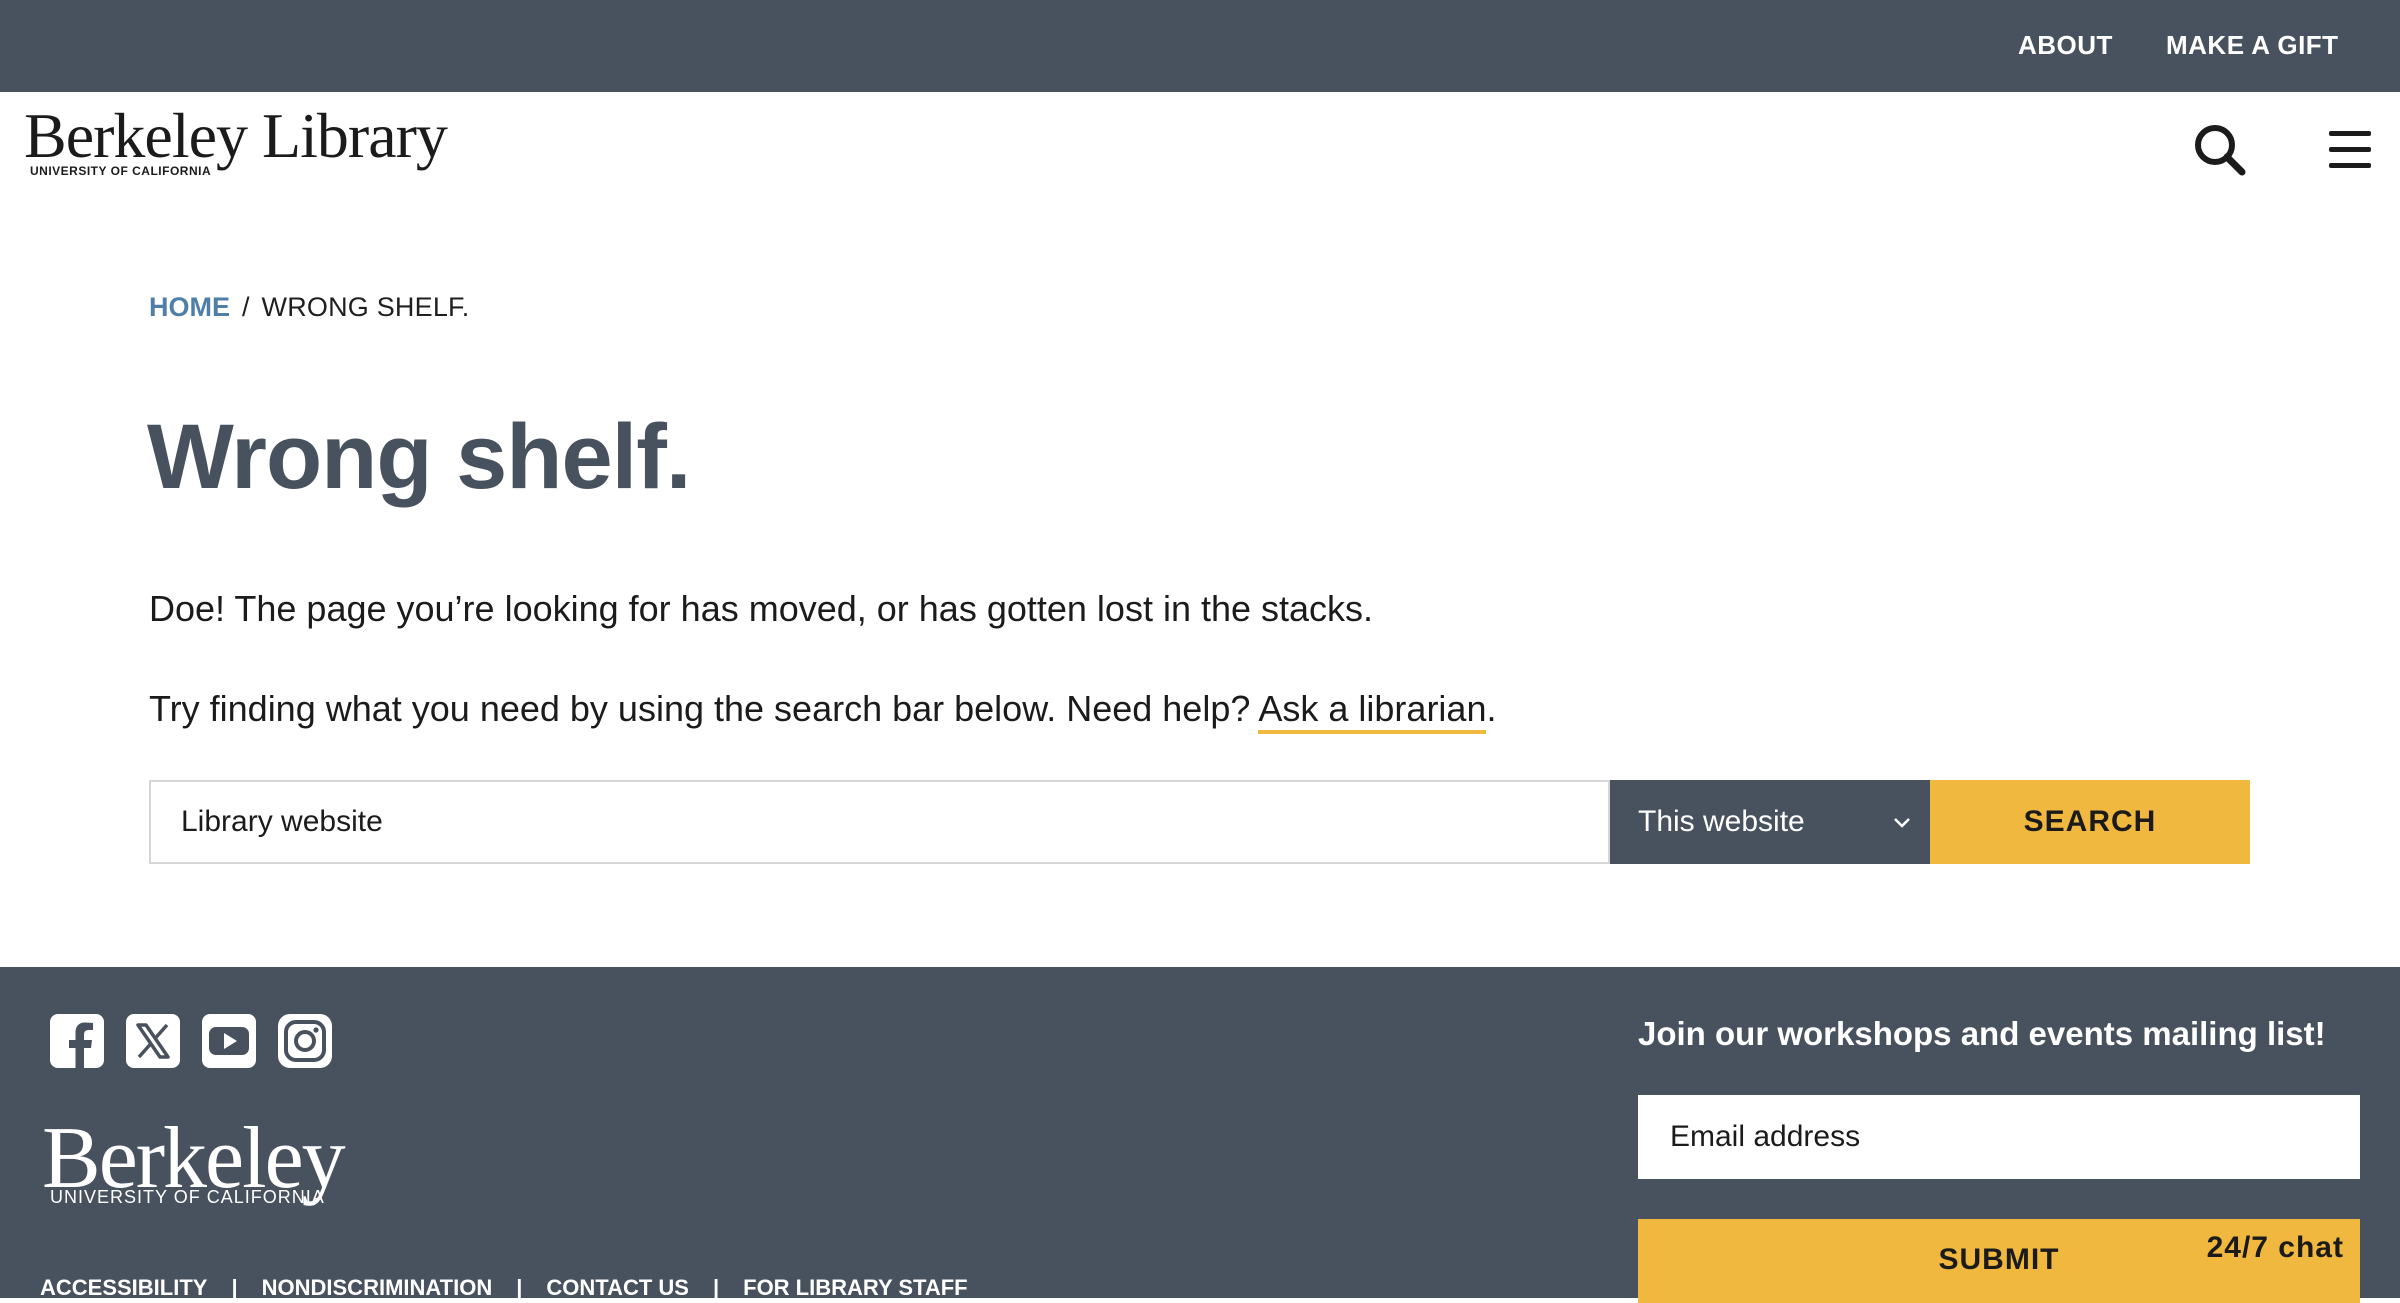 The image size is (2400, 1303). What do you see at coordinates (377, 1287) in the screenshot?
I see `nondiscrimination-link: NONDISCRIMINATION` at bounding box center [377, 1287].